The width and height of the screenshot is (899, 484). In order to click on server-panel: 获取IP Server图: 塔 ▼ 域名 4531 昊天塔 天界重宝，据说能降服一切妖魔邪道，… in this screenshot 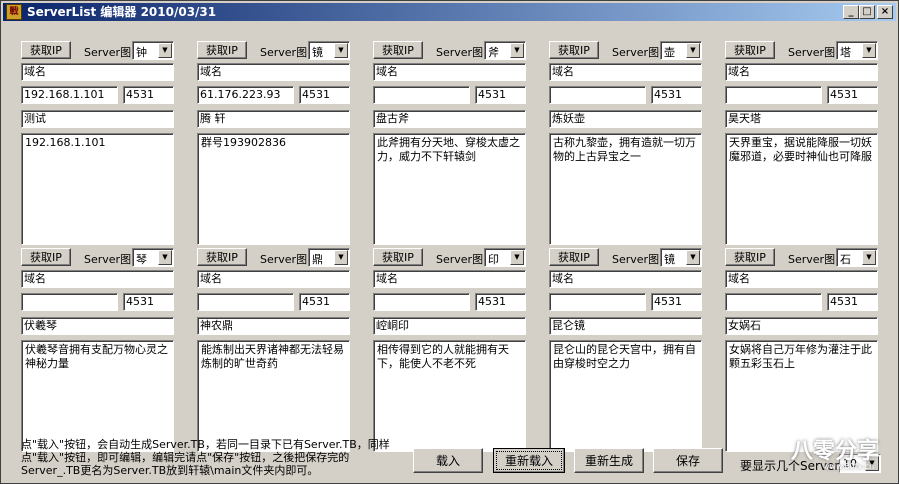, I will do `click(803, 143)`.